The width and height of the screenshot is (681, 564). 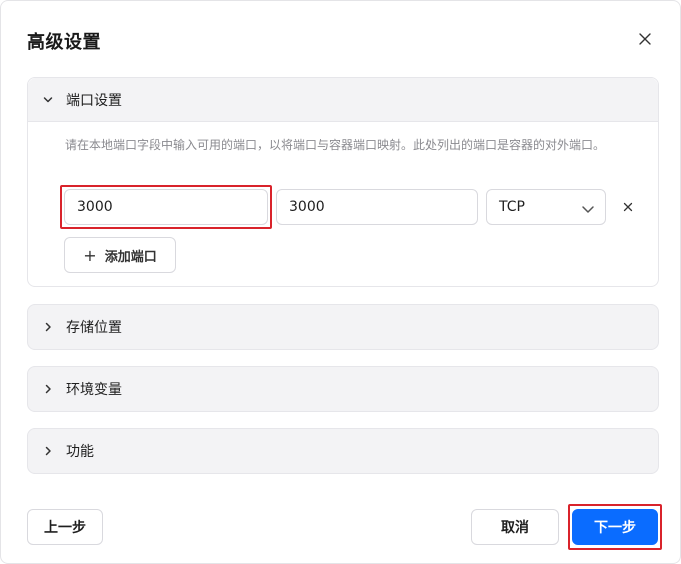 I want to click on add-port-button: + 添加端口, so click(x=120, y=255).